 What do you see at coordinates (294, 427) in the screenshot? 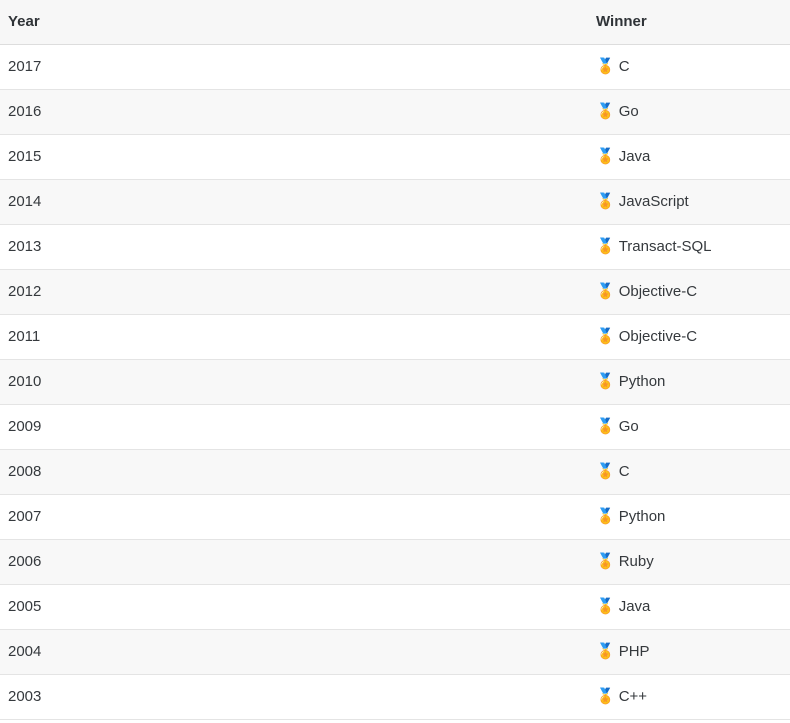
I see `cell-year: 2009` at bounding box center [294, 427].